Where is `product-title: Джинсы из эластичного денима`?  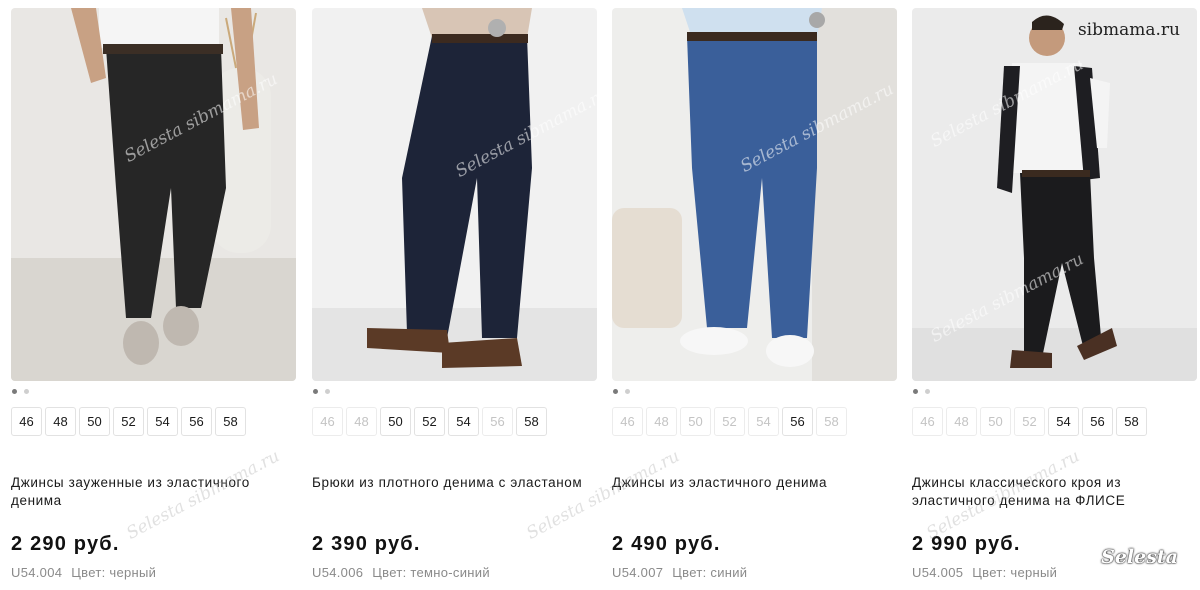 product-title: Джинсы из эластичного денима is located at coordinates (754, 483).